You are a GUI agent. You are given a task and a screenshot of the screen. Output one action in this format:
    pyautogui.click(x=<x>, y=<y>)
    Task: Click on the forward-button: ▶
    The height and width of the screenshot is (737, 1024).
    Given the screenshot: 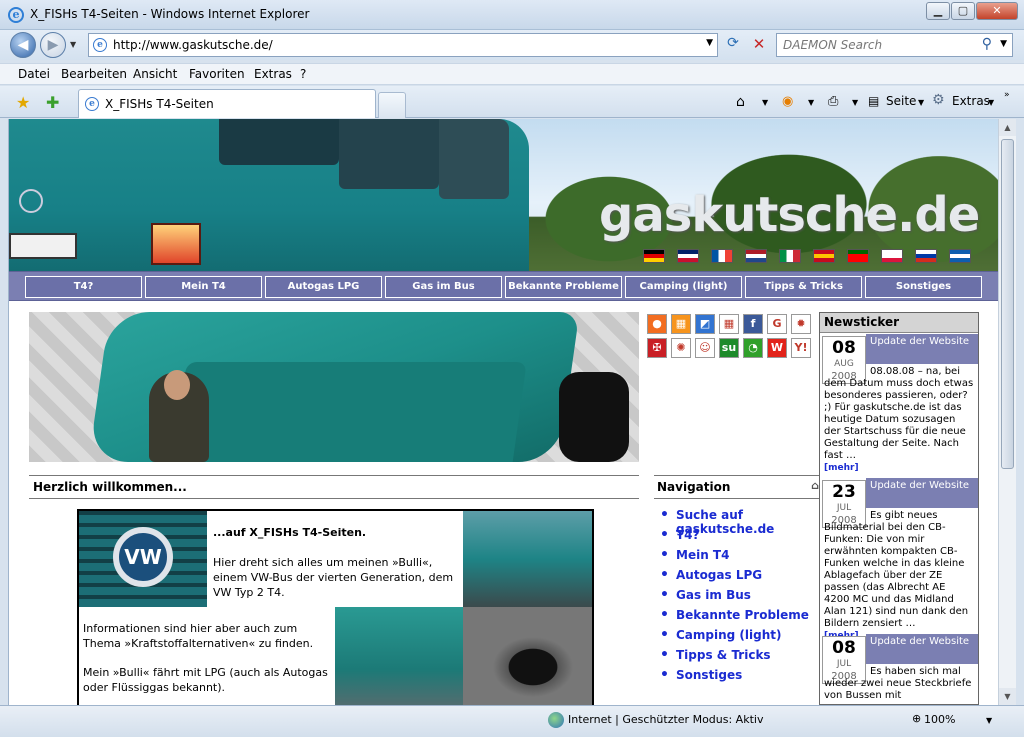 What is the action you would take?
    pyautogui.click(x=53, y=45)
    